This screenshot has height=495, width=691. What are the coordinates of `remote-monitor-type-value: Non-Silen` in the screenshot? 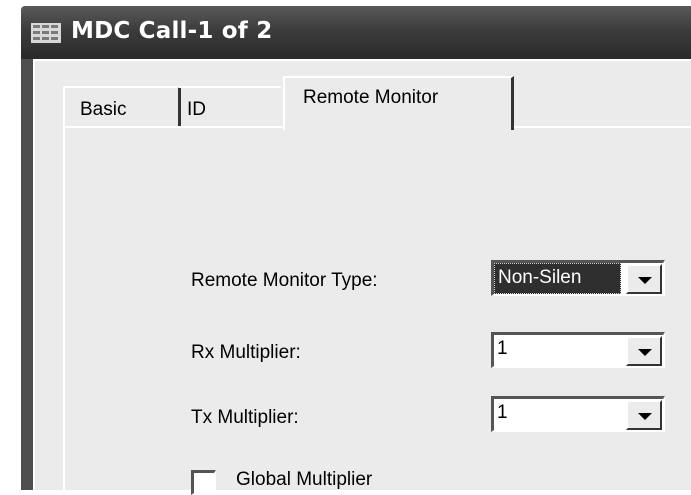 It's located at (557, 278).